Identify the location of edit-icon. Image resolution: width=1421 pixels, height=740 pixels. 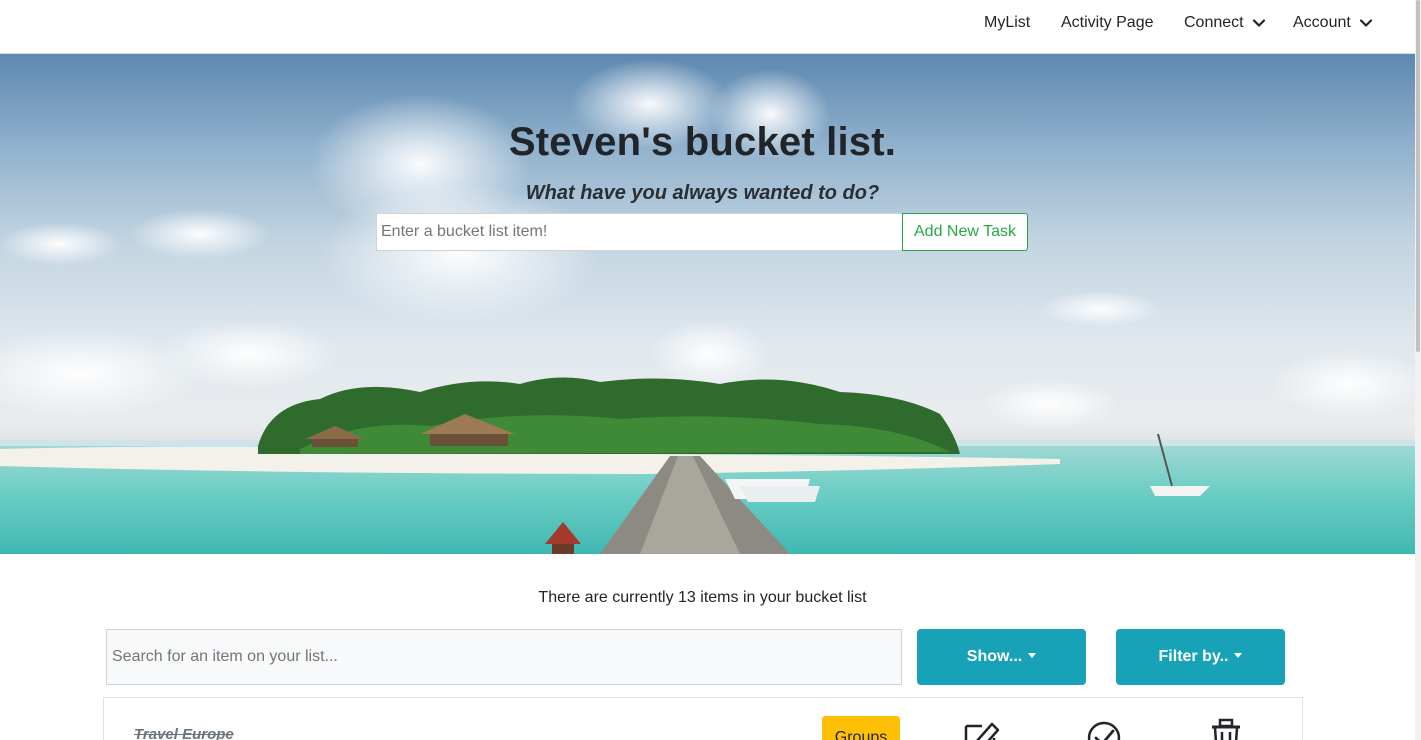
(982, 729).